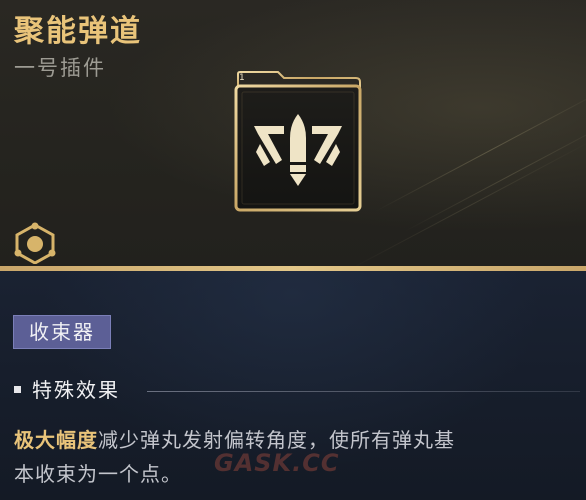  Describe the element at coordinates (297, 390) in the screenshot. I see `effect-section-header: 特殊效果` at that location.